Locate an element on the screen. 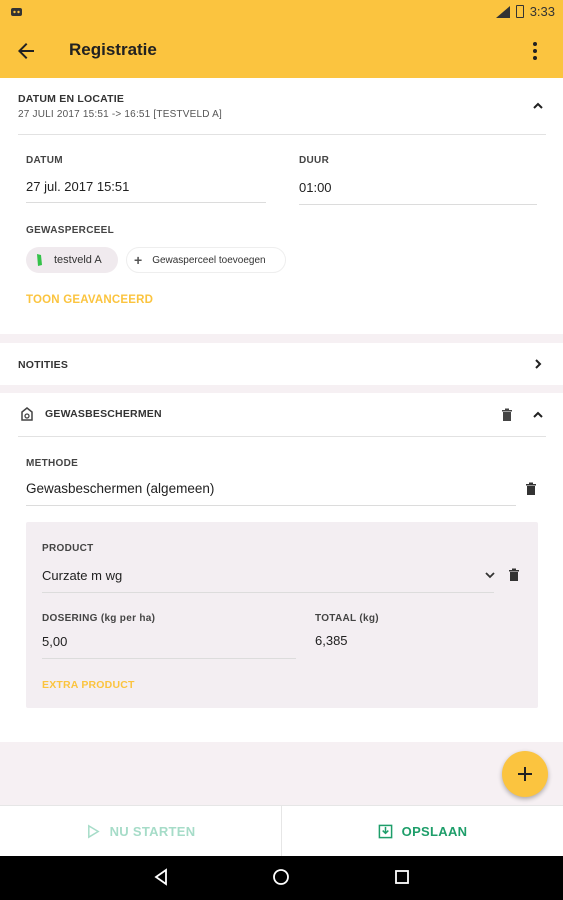 The width and height of the screenshot is (563, 900). add-field-label: Gewasperceel toevoegen is located at coordinates (209, 260).